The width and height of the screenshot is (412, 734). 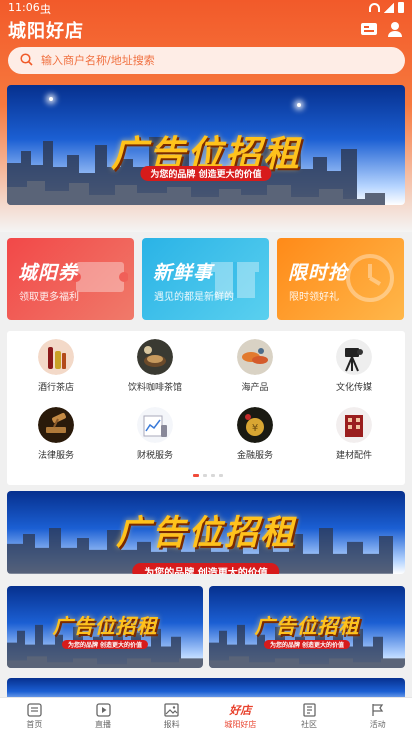 I want to click on battery-icon, so click(x=401, y=7).